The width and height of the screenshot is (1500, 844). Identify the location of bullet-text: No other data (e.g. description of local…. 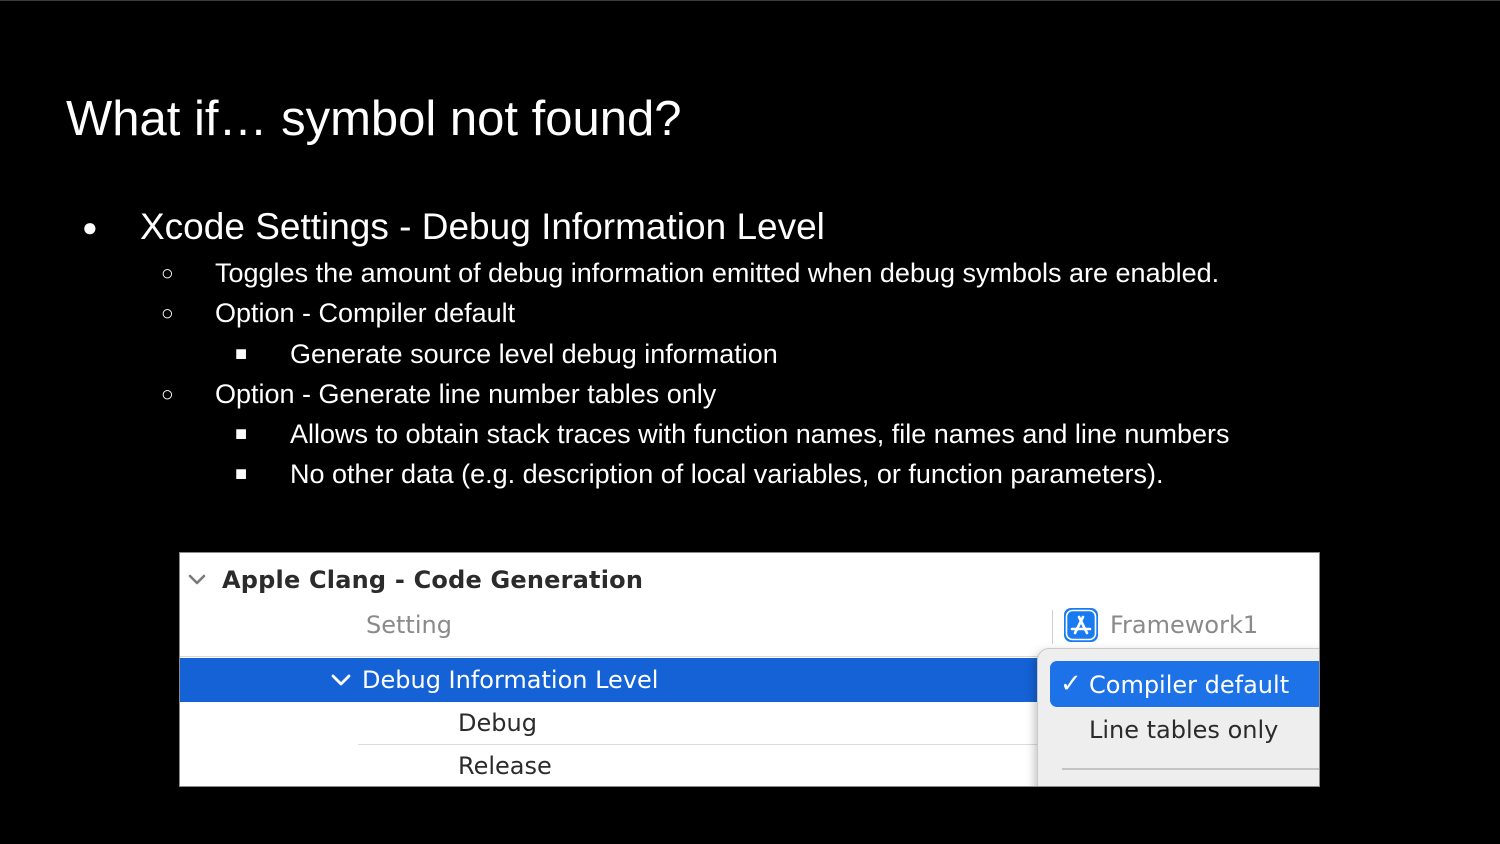
(727, 474).